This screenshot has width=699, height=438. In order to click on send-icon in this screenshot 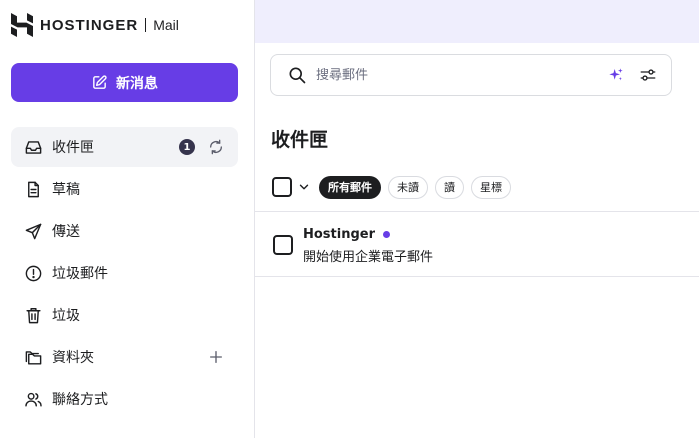, I will do `click(33, 231)`.